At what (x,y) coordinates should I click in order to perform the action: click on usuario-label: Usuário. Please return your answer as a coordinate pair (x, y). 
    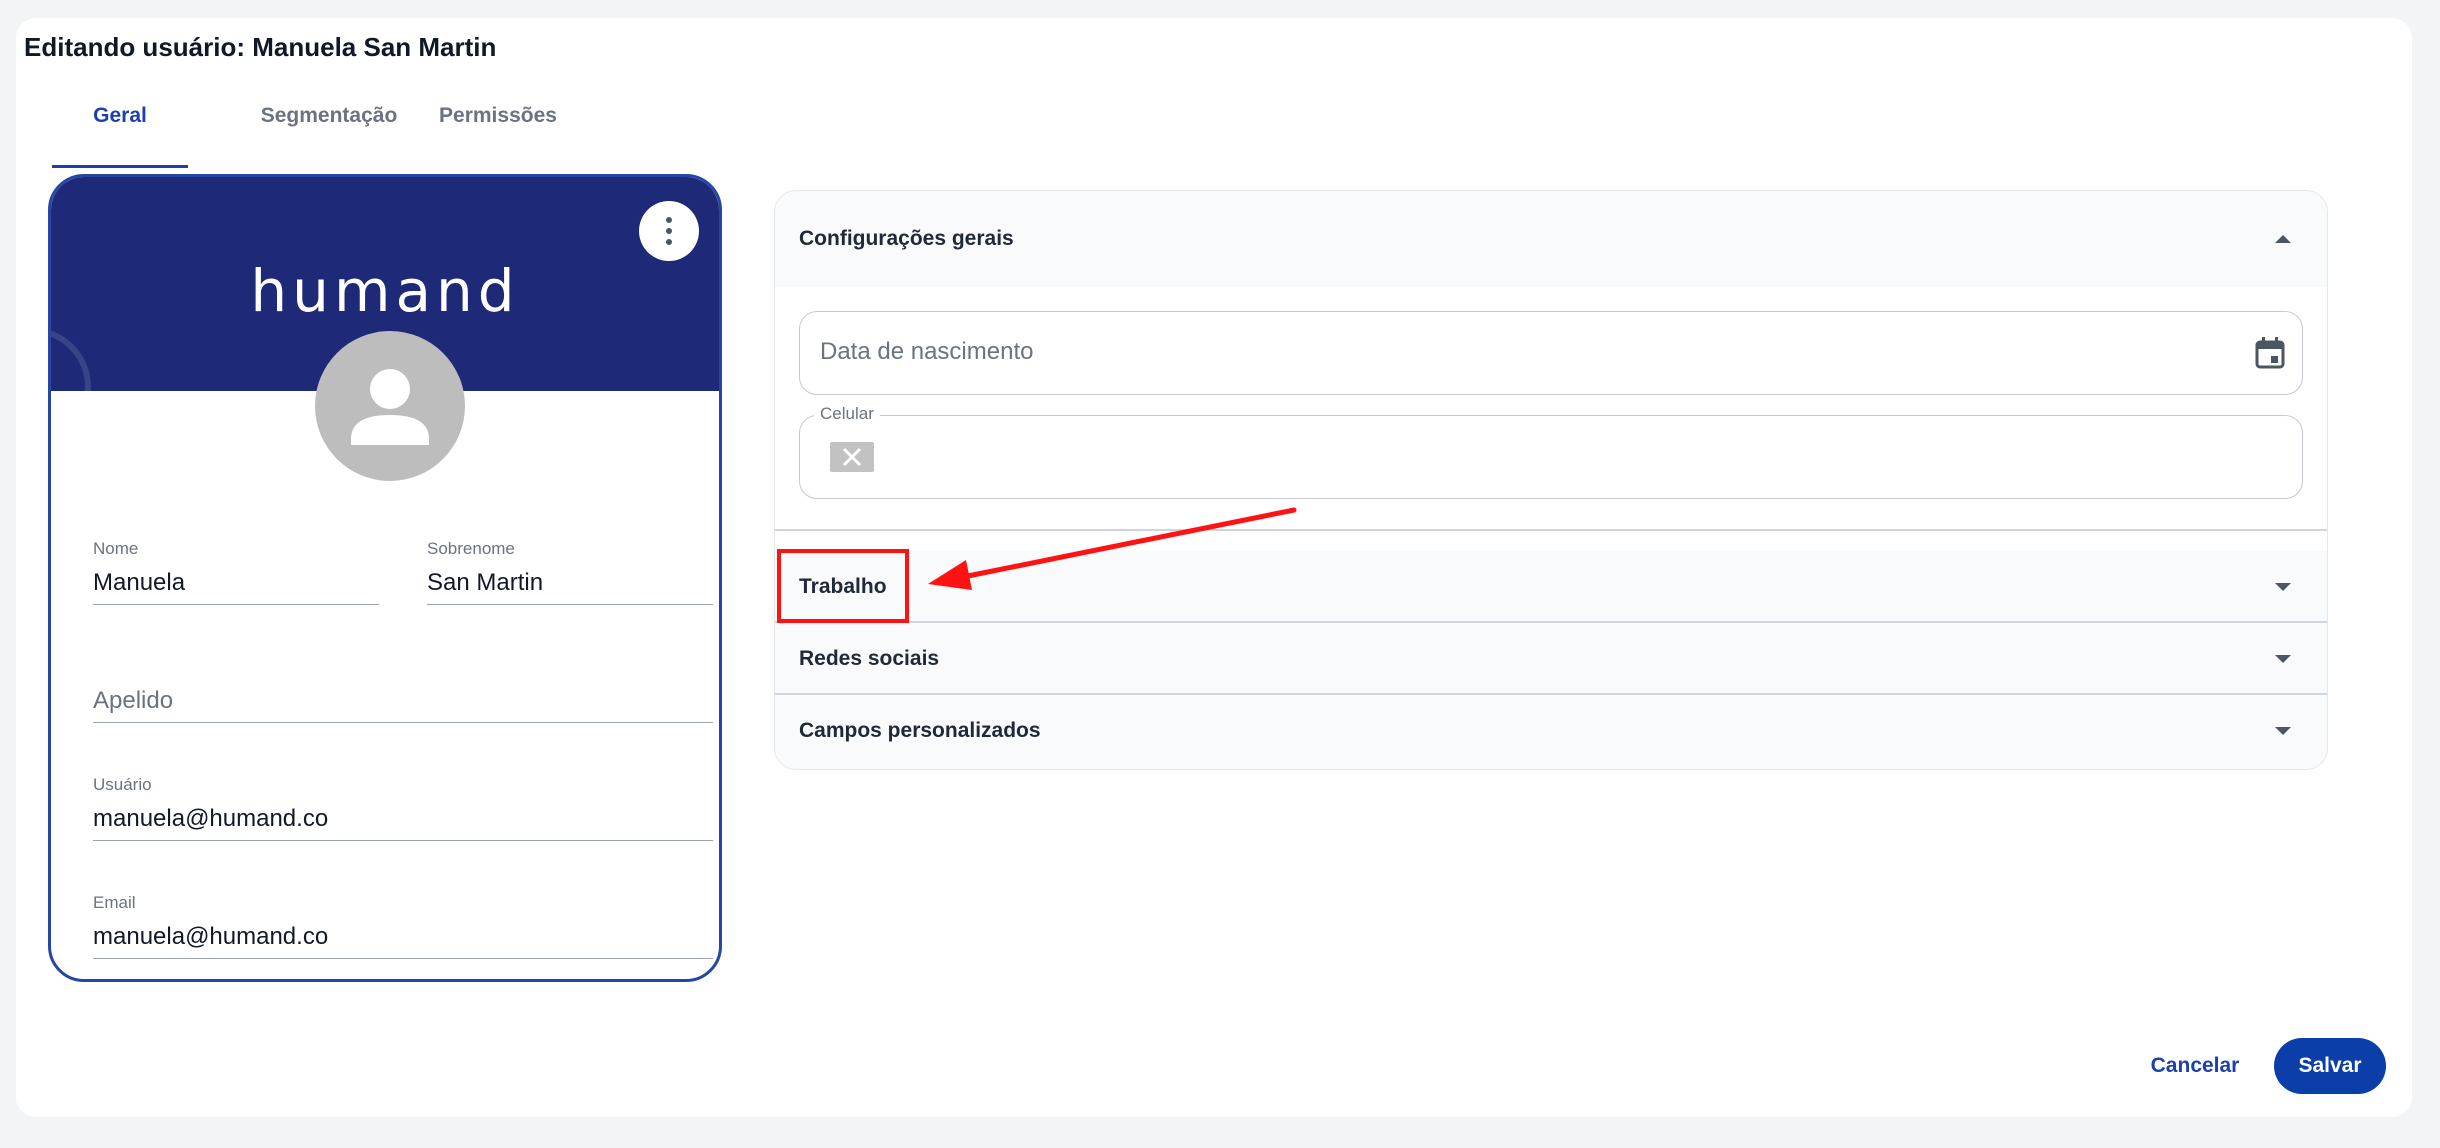
    Looking at the image, I should click on (122, 784).